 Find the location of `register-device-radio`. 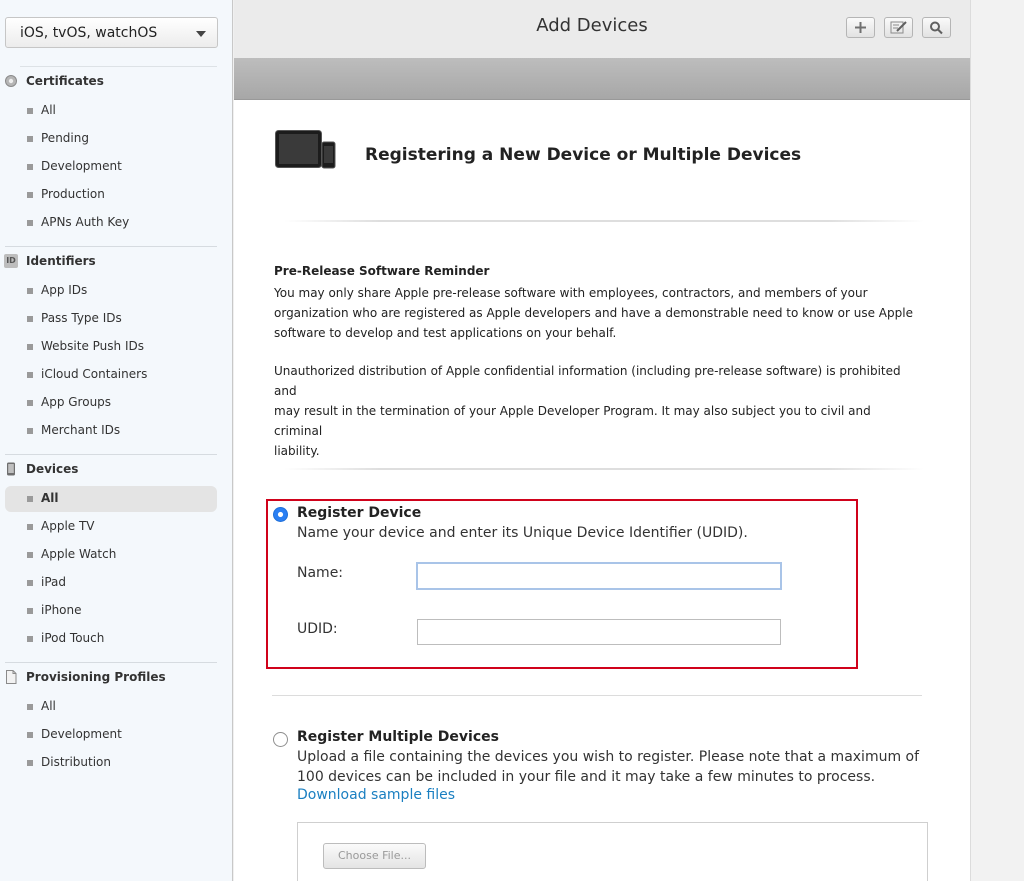

register-device-radio is located at coordinates (280, 514).